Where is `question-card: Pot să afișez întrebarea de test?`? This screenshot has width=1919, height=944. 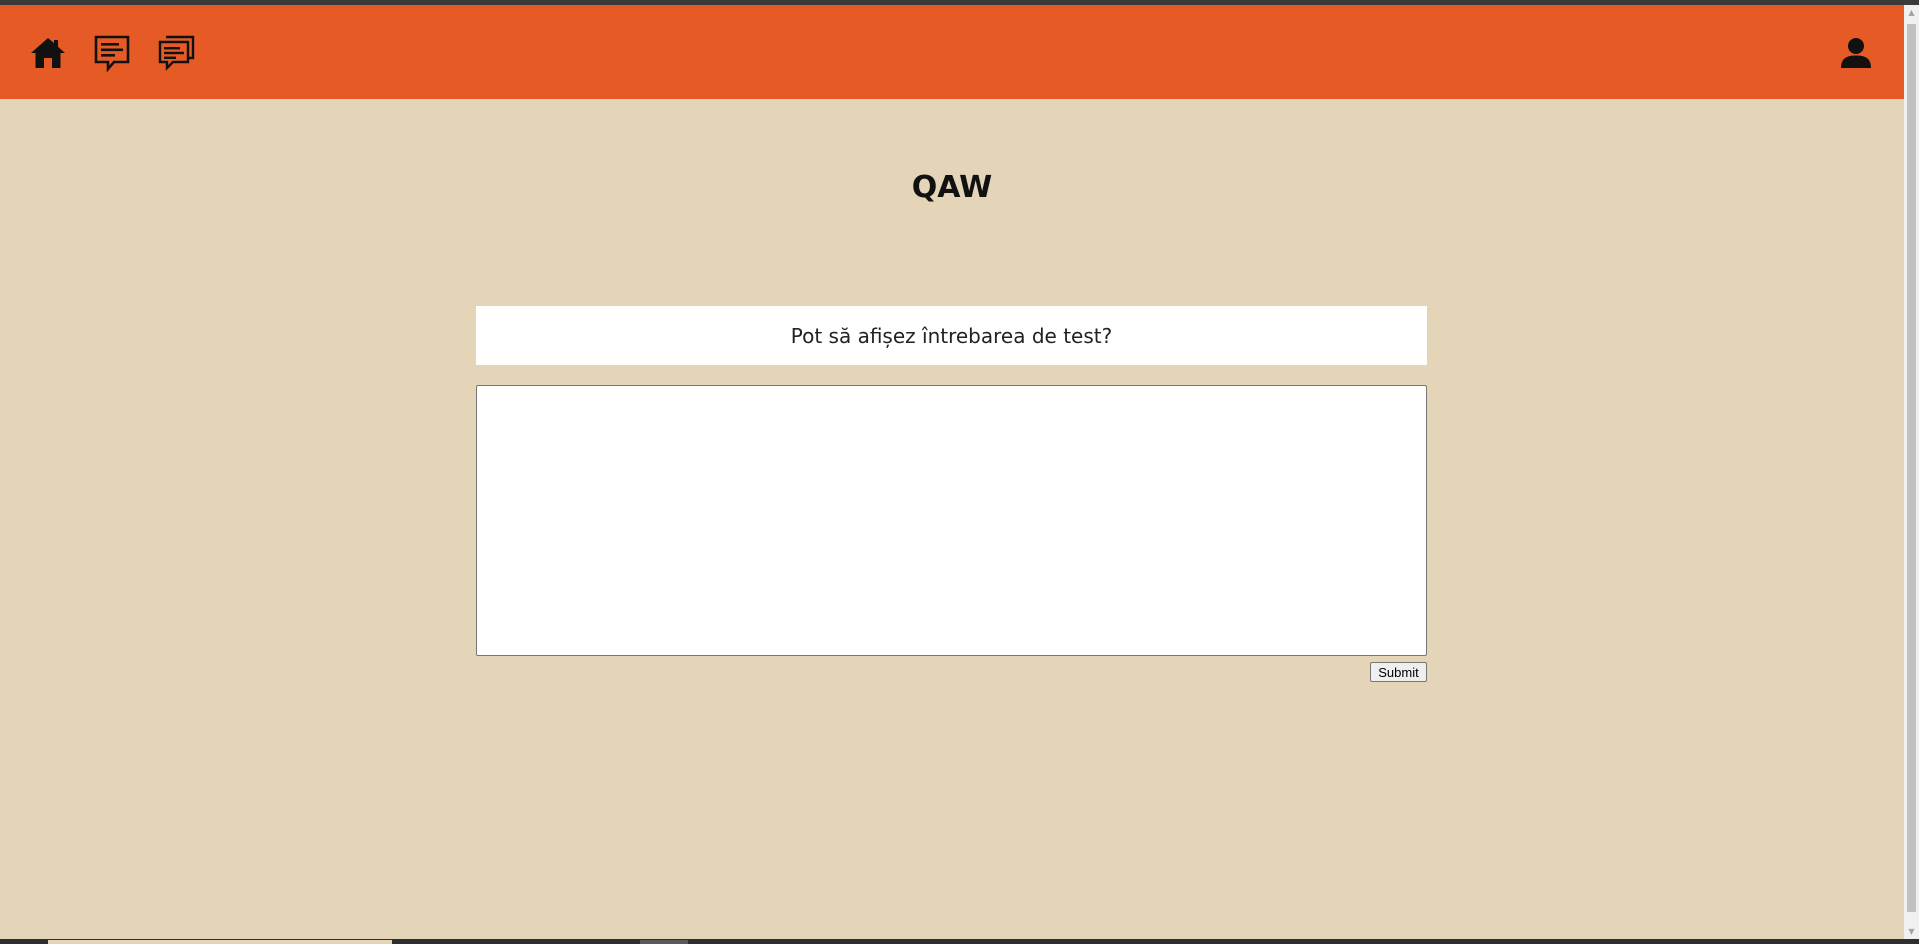
question-card: Pot să afișez întrebarea de test? is located at coordinates (951, 335).